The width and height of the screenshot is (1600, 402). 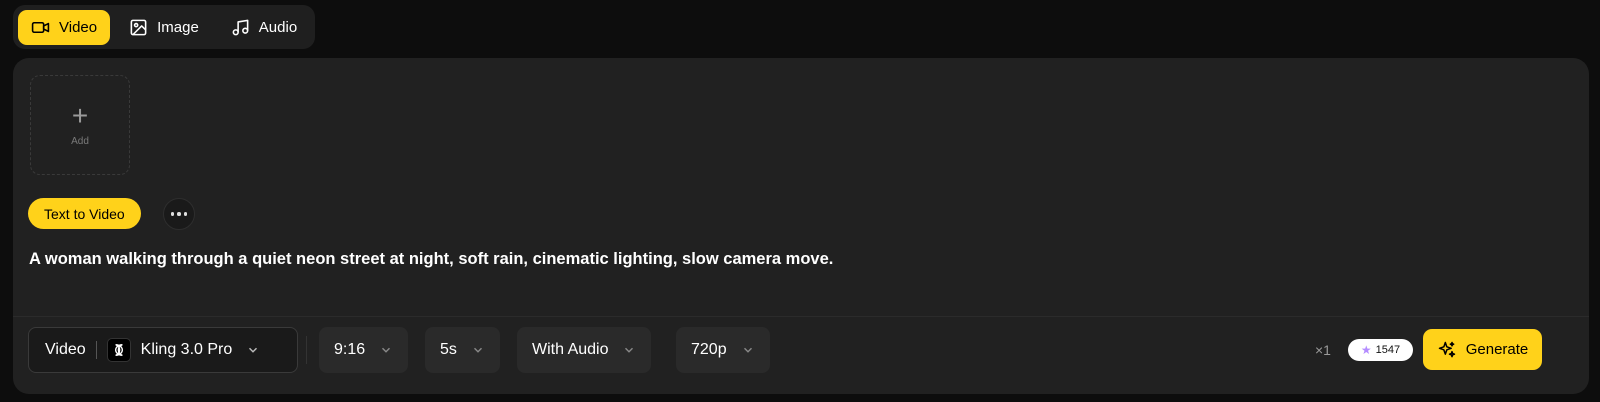 I want to click on duration-value: 5s, so click(x=448, y=349).